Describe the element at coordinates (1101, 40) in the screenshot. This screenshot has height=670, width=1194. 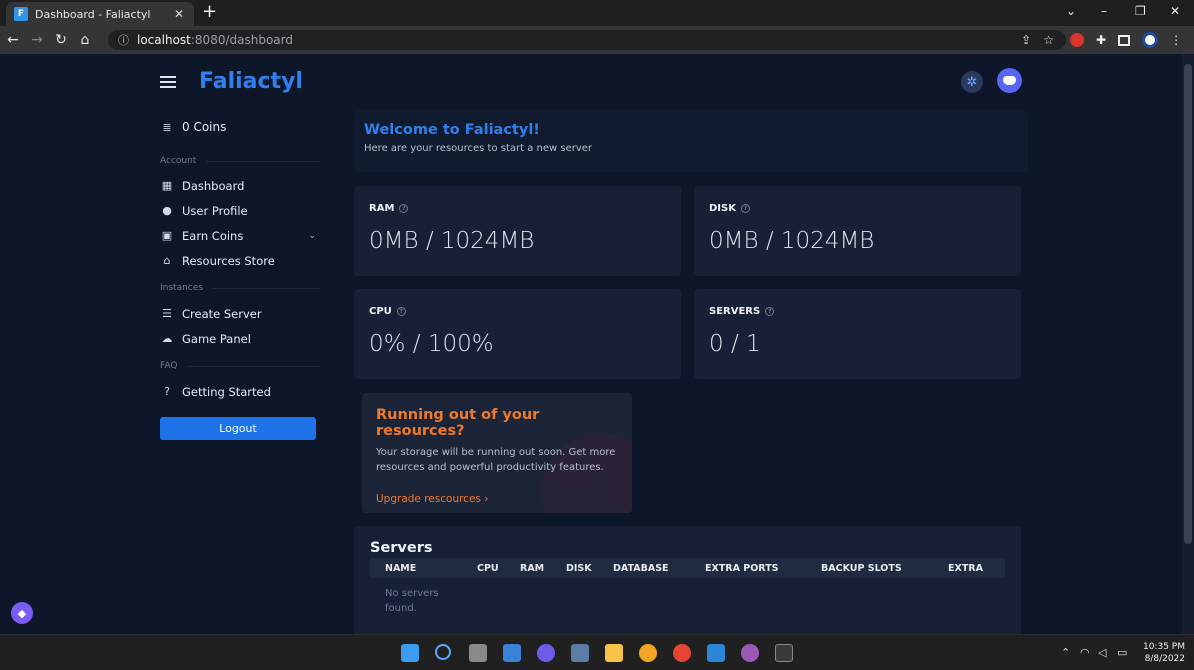
I see `puzzle-icon: ✚` at that location.